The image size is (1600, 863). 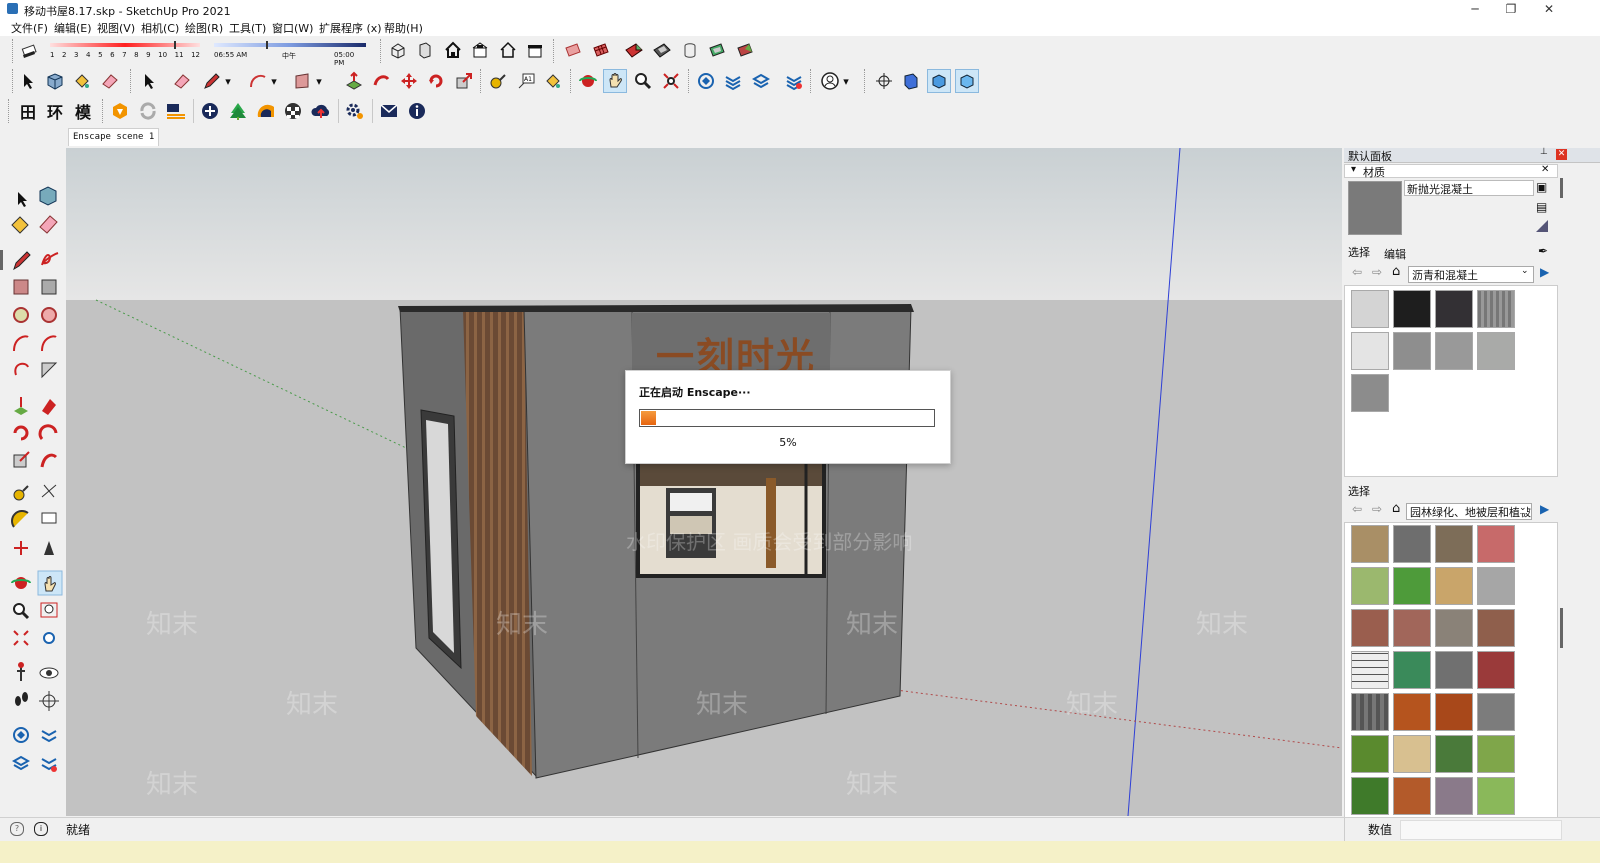 What do you see at coordinates (48, 196) in the screenshot?
I see `make-component-icon` at bounding box center [48, 196].